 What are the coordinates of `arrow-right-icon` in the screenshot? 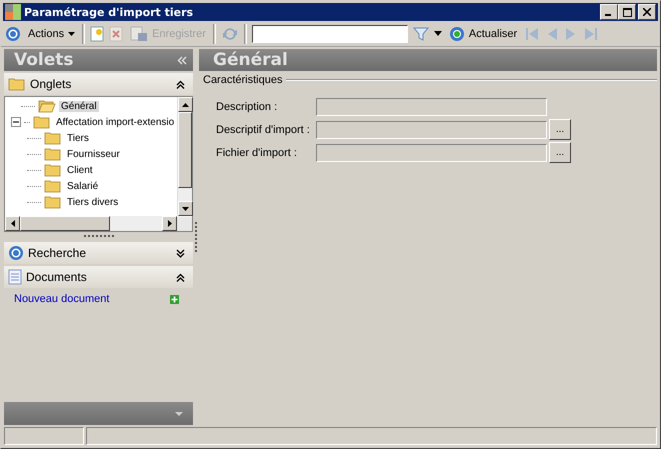 It's located at (170, 223).